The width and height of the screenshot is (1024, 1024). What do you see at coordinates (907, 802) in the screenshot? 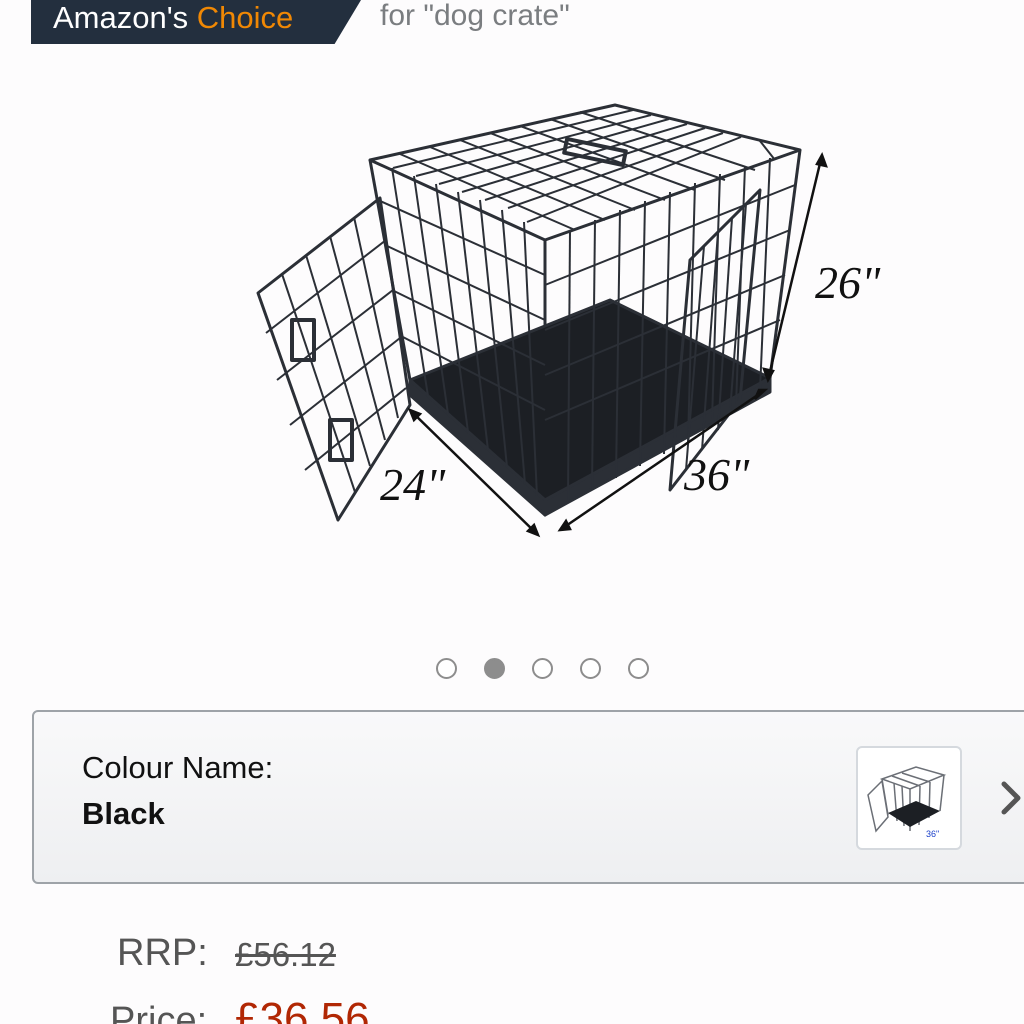
I see `swatch-crate-image: 36"` at bounding box center [907, 802].